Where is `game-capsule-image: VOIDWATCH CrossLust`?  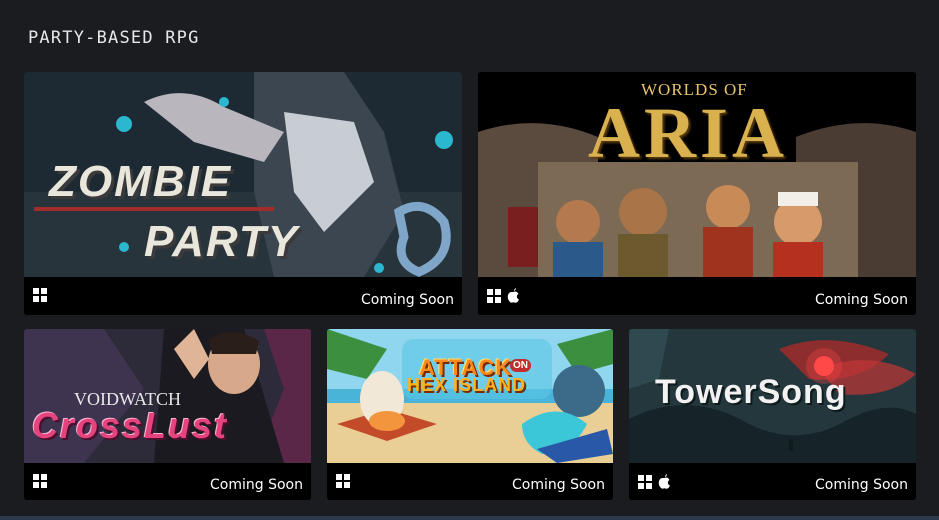 game-capsule-image: VOIDWATCH CrossLust is located at coordinates (167, 396).